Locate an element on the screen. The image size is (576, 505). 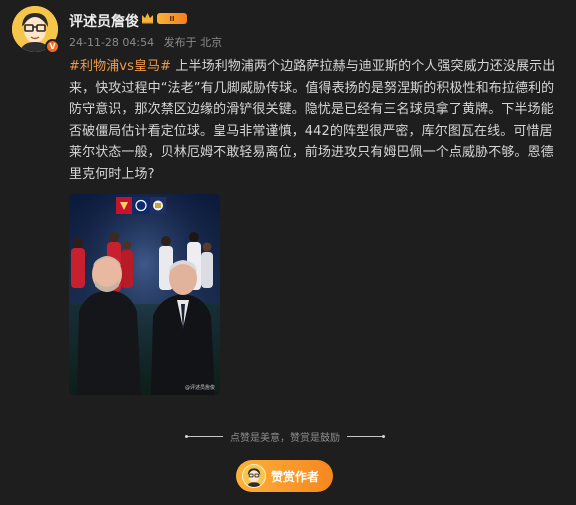
level-badge-label: II is located at coordinates (172, 18).